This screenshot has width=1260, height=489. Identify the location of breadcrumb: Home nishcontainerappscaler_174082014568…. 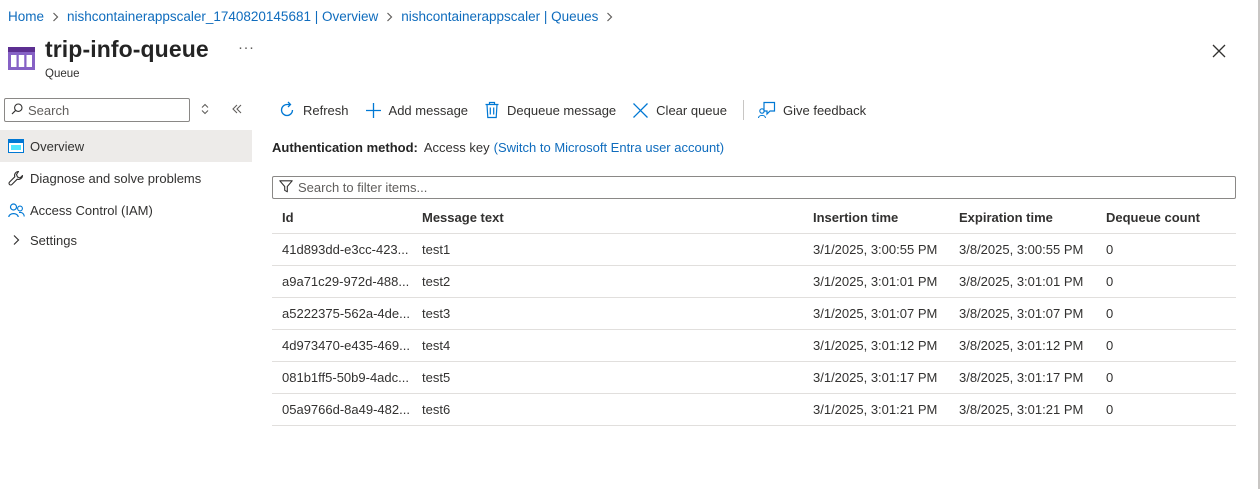
(314, 16).